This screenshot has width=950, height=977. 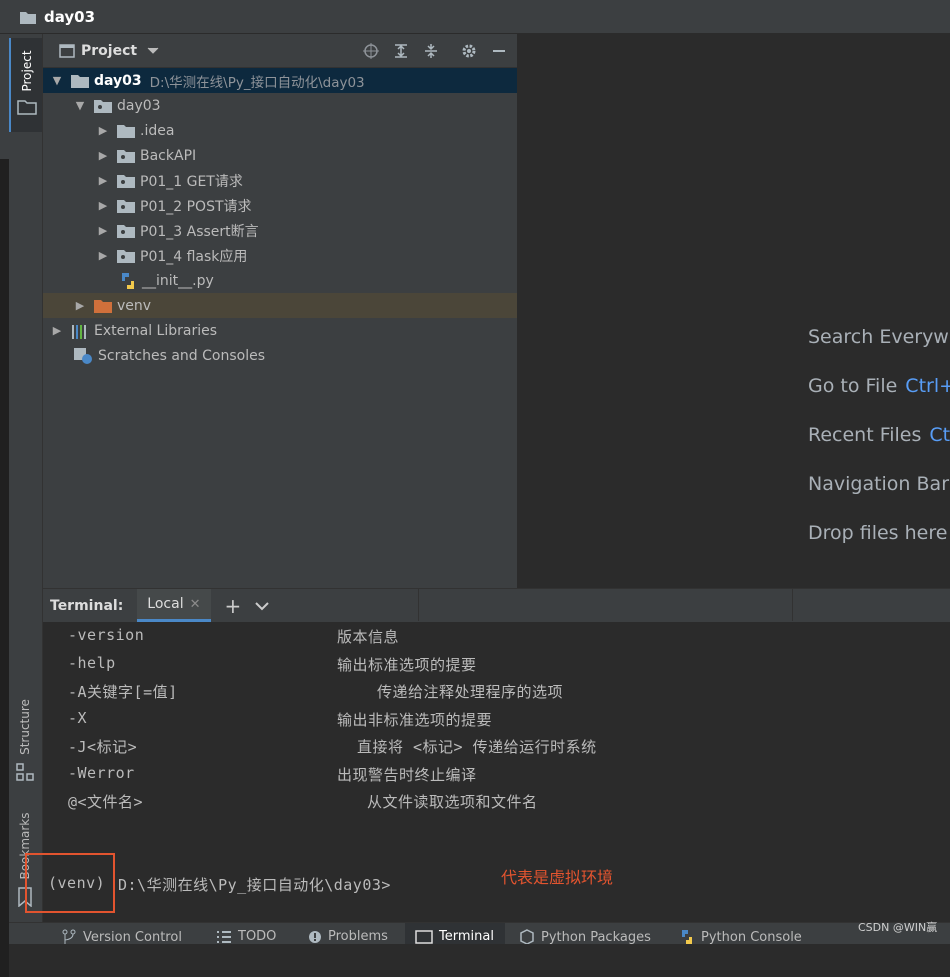 I want to click on gear-icon, so click(x=469, y=51).